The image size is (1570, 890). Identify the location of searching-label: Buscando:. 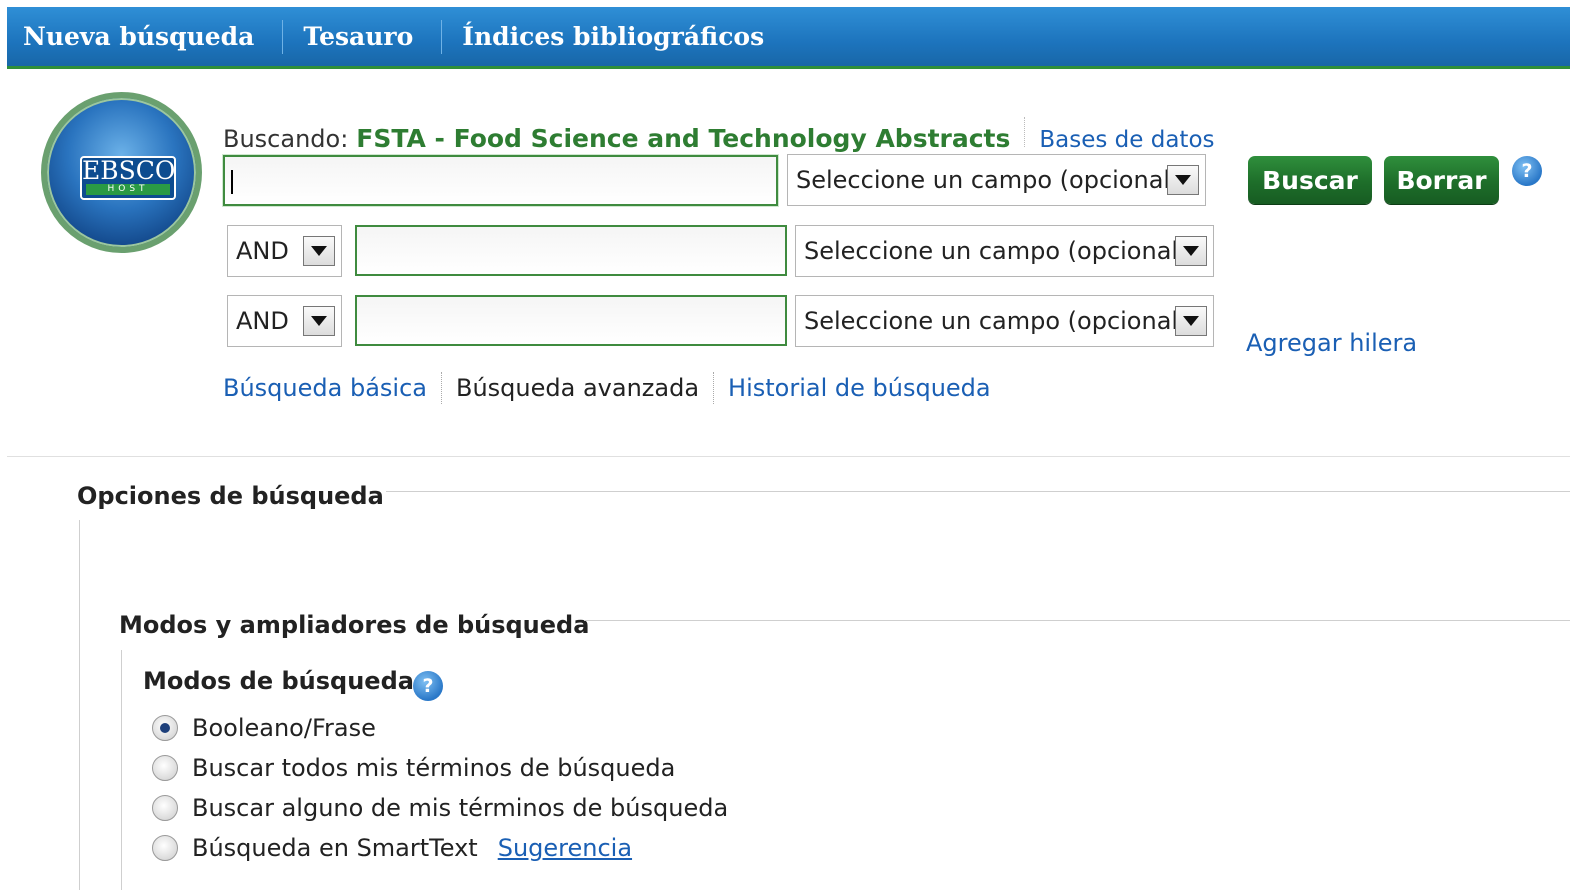
(286, 139).